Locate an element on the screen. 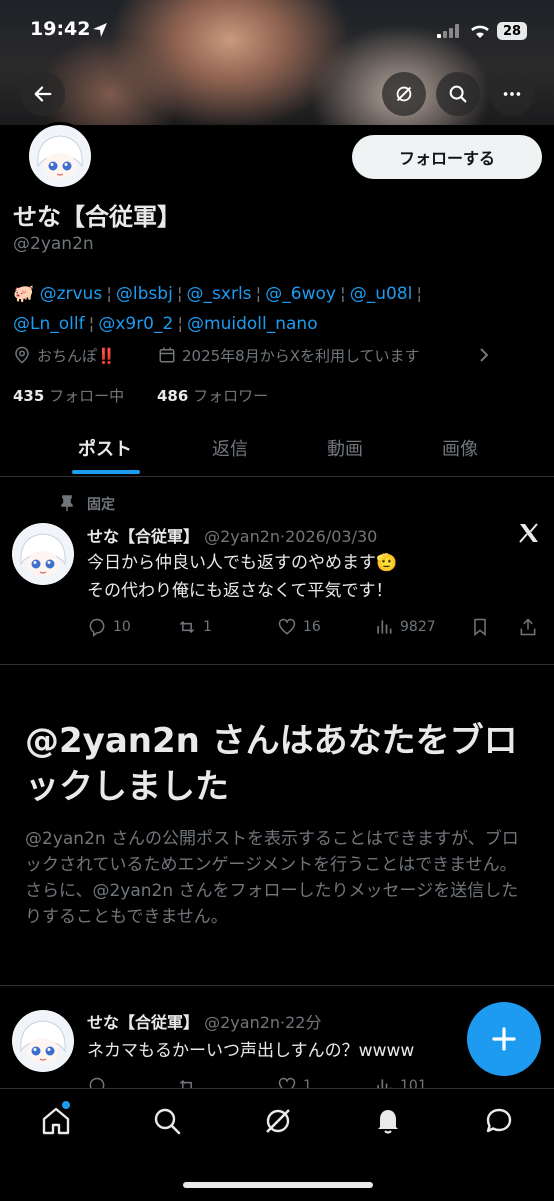 The image size is (554, 1201). battery-indicator: 28 is located at coordinates (512, 31).